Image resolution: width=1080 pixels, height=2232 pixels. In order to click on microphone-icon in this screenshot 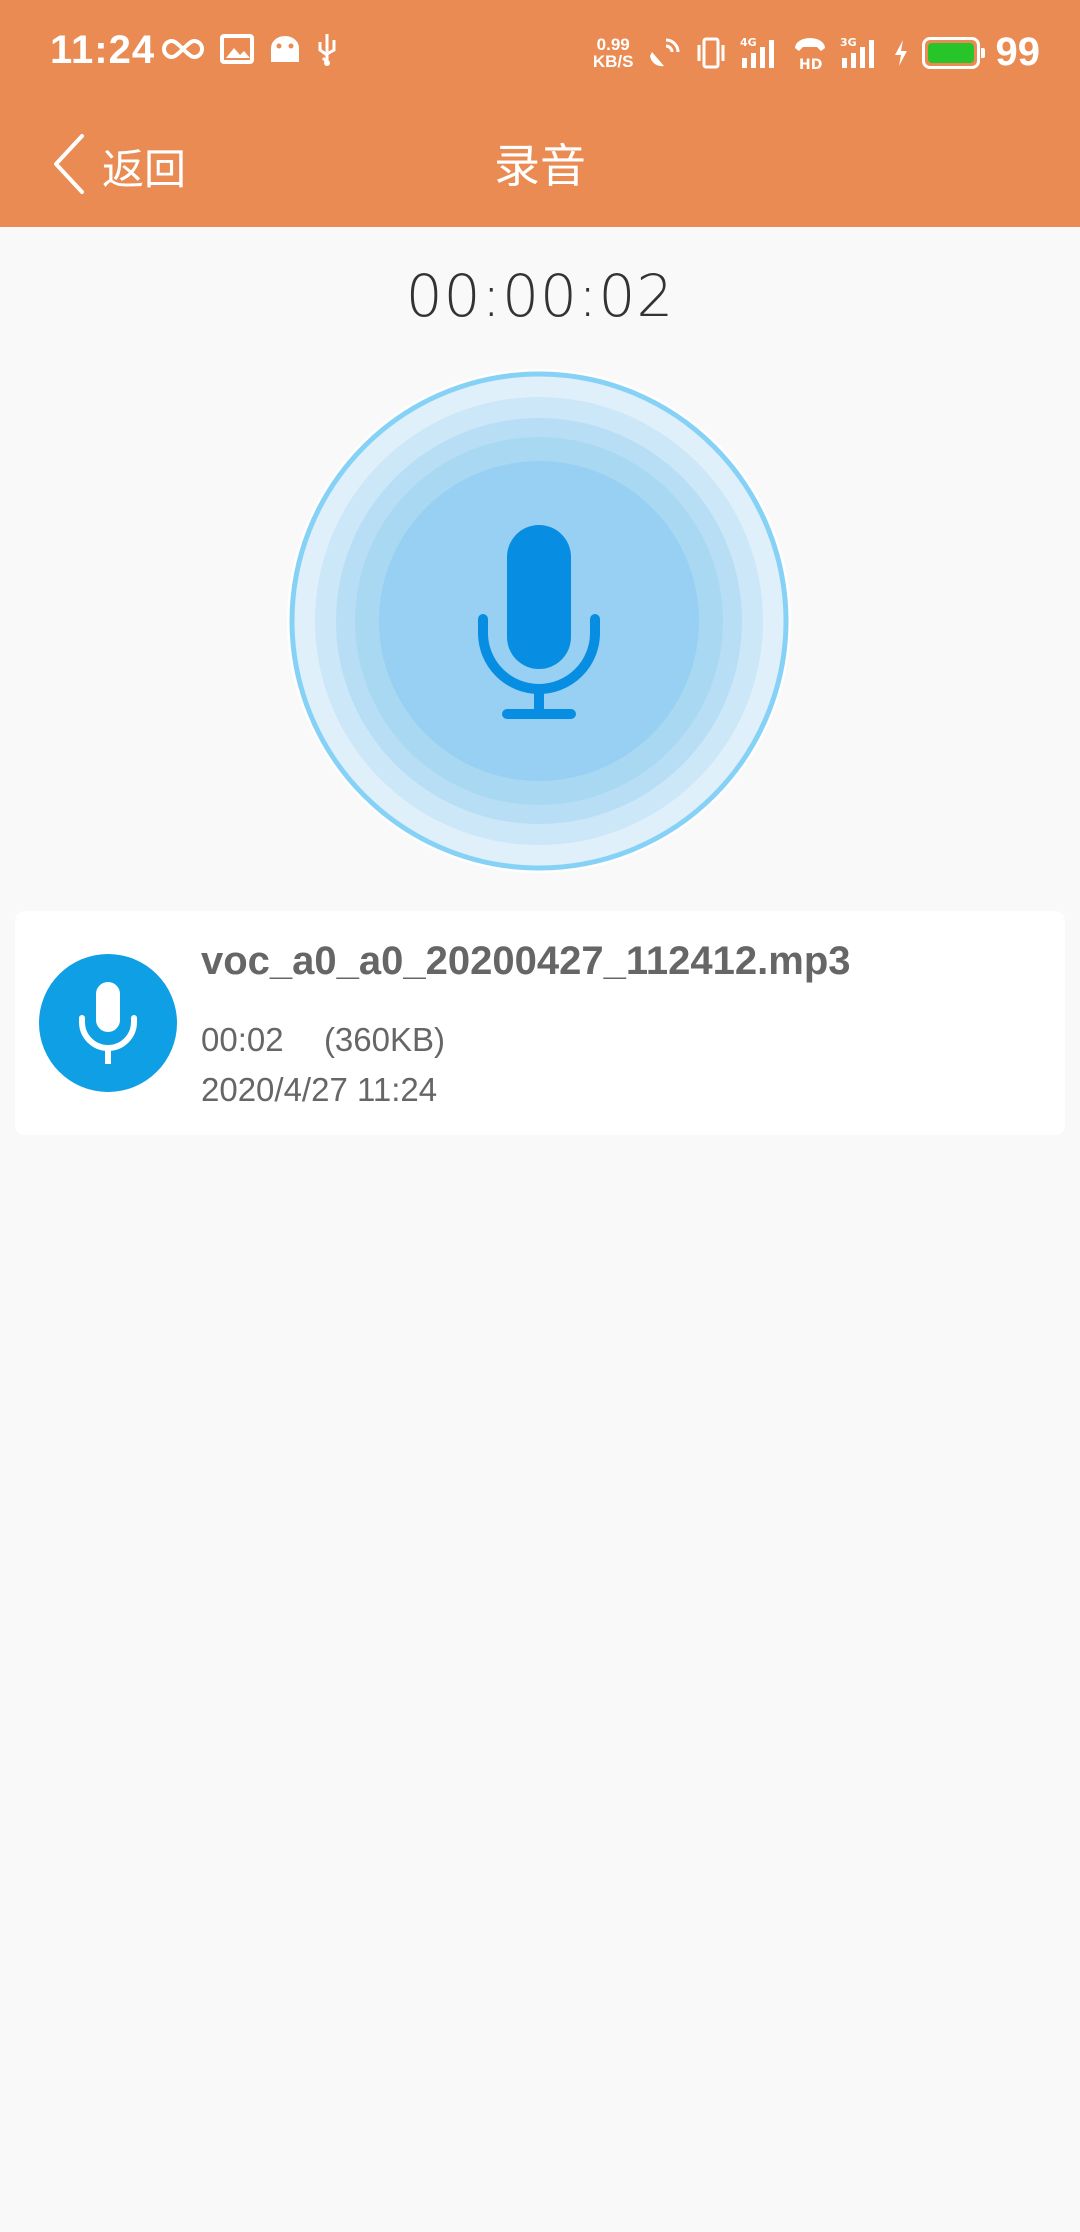, I will do `click(108, 1023)`.